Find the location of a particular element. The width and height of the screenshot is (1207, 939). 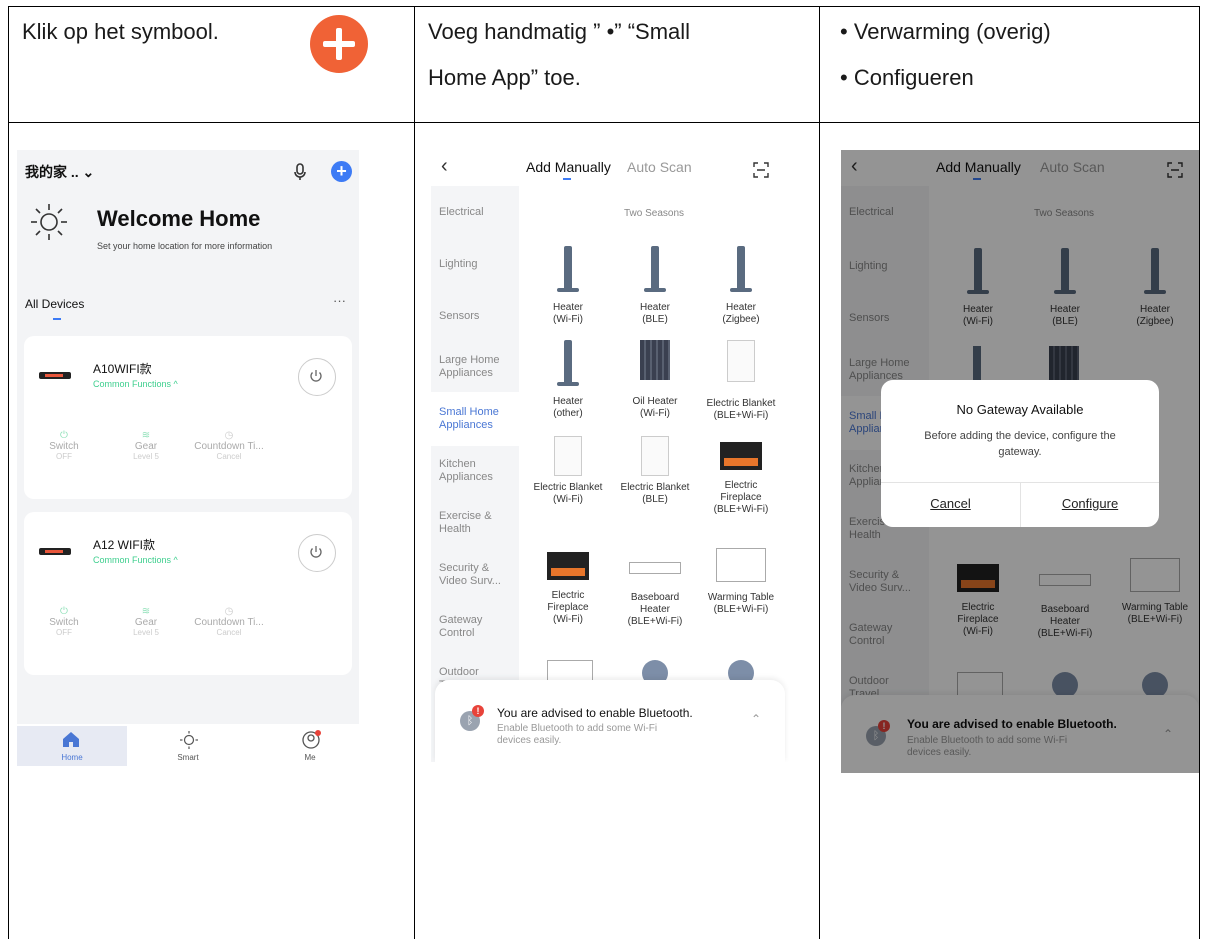

category-gateway-control: Gateway Control is located at coordinates (475, 627).